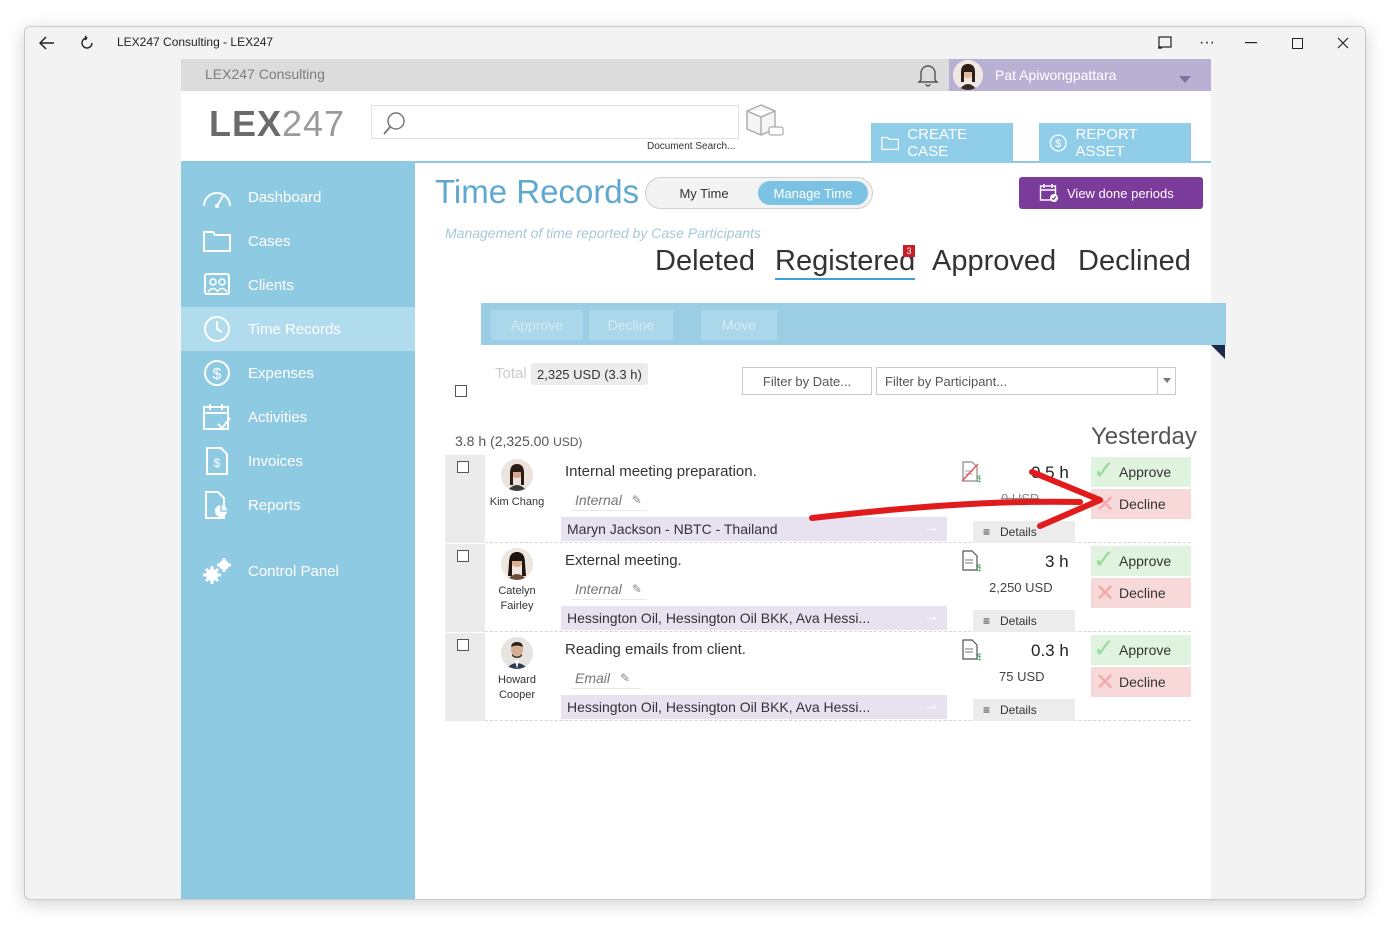 This screenshot has width=1390, height=925. I want to click on logo: LEX247, so click(277, 123).